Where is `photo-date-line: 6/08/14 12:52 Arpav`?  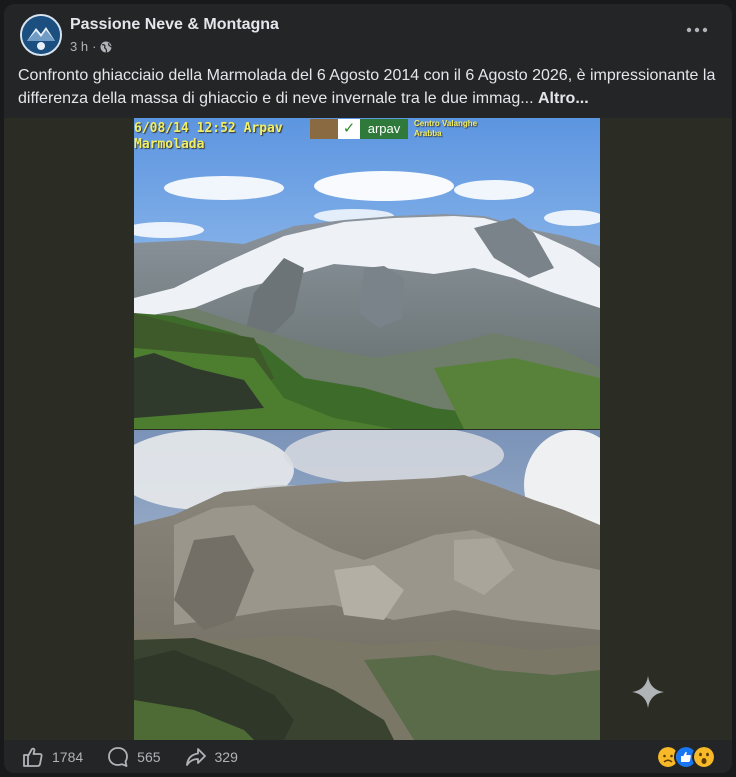 photo-date-line: 6/08/14 12:52 Arpav is located at coordinates (208, 128).